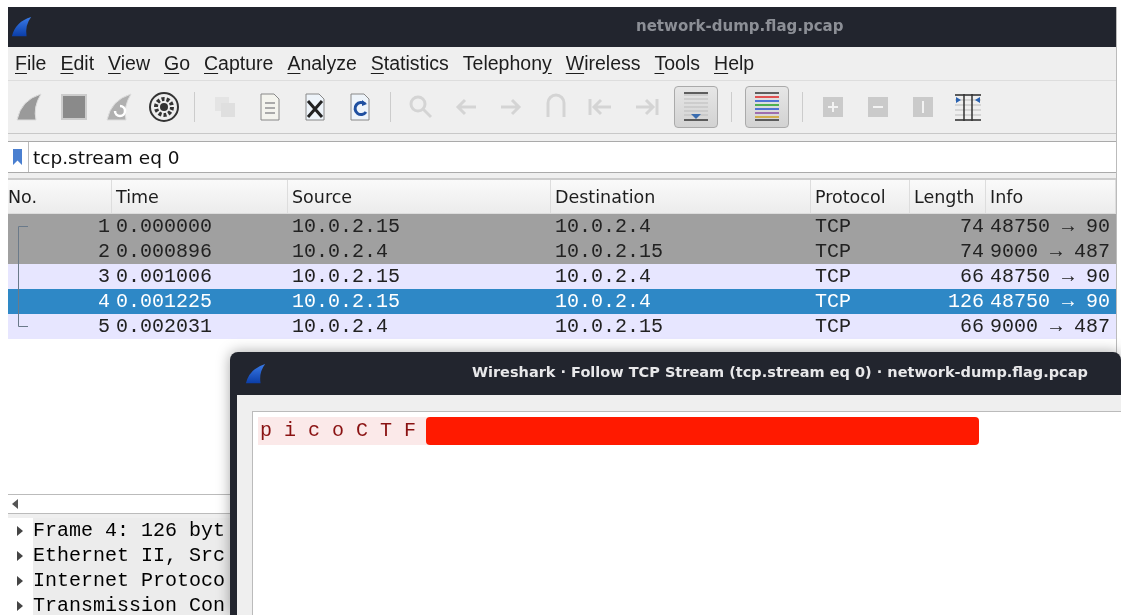 The height and width of the screenshot is (615, 1121). I want to click on menu-item: View, so click(129, 63).